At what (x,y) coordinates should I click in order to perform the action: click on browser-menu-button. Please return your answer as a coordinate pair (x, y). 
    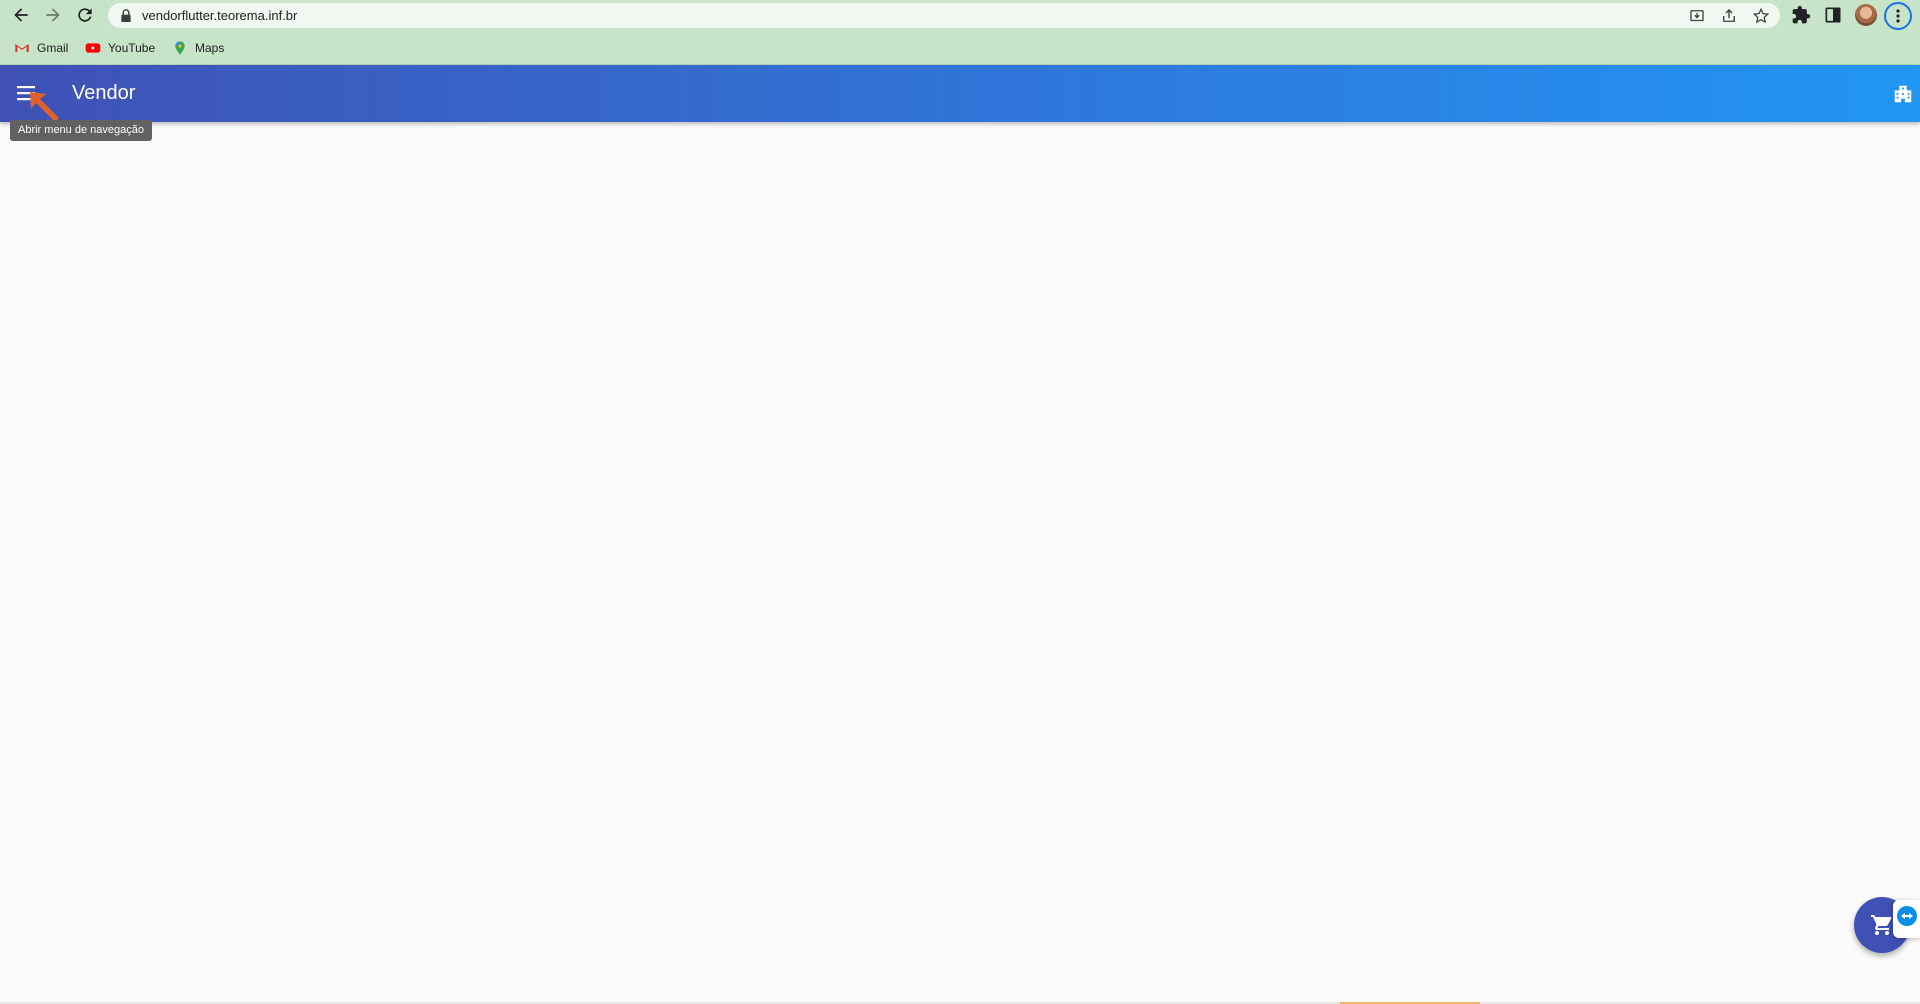
    Looking at the image, I should click on (1898, 16).